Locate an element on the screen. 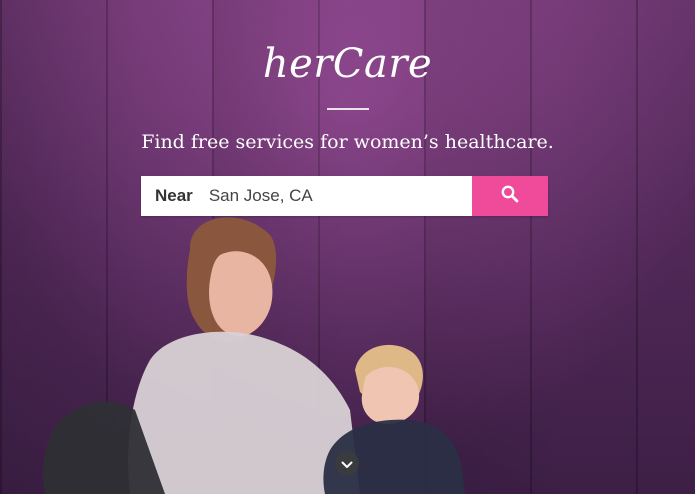 Image resolution: width=695 pixels, height=494 pixels. location-input is located at coordinates (328, 196).